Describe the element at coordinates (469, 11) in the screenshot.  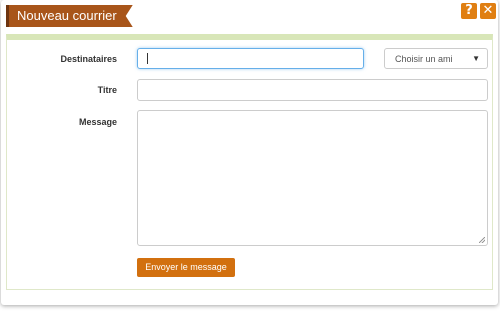
I see `help-icon: ?` at that location.